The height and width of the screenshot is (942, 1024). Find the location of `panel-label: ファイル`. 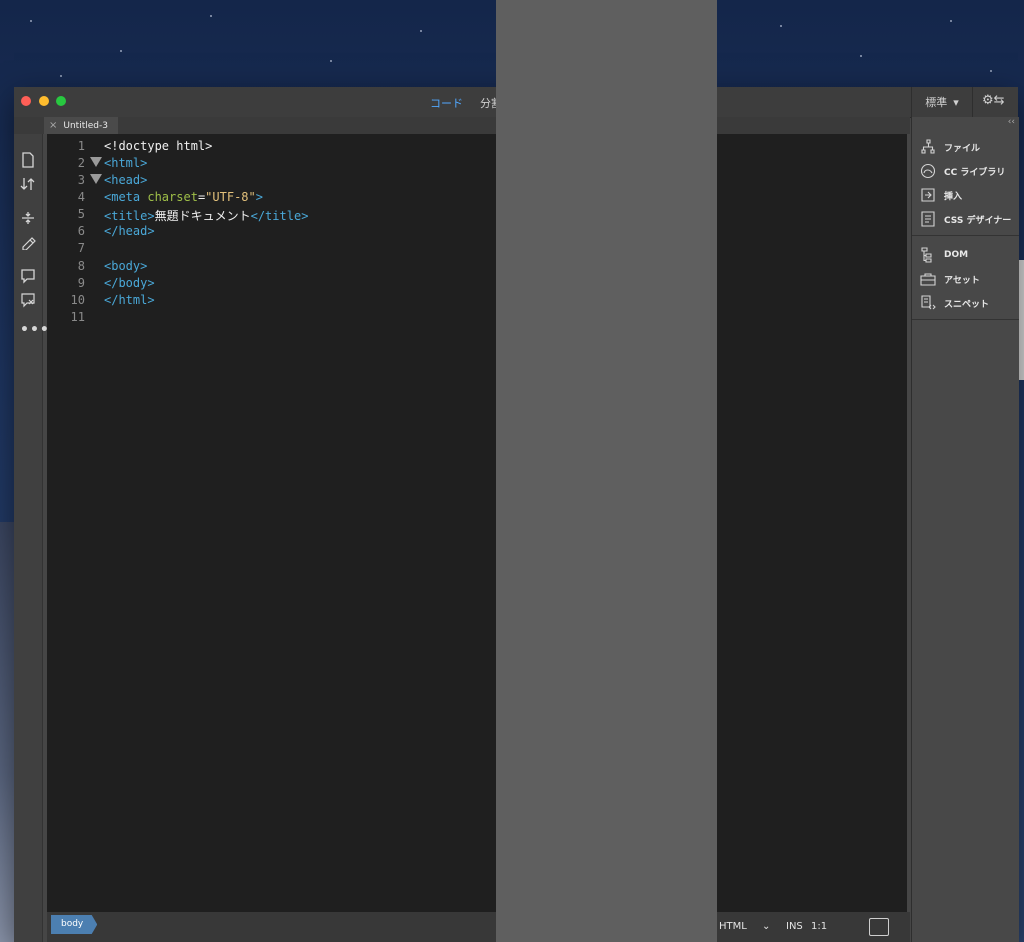

panel-label: ファイル is located at coordinates (962, 148).